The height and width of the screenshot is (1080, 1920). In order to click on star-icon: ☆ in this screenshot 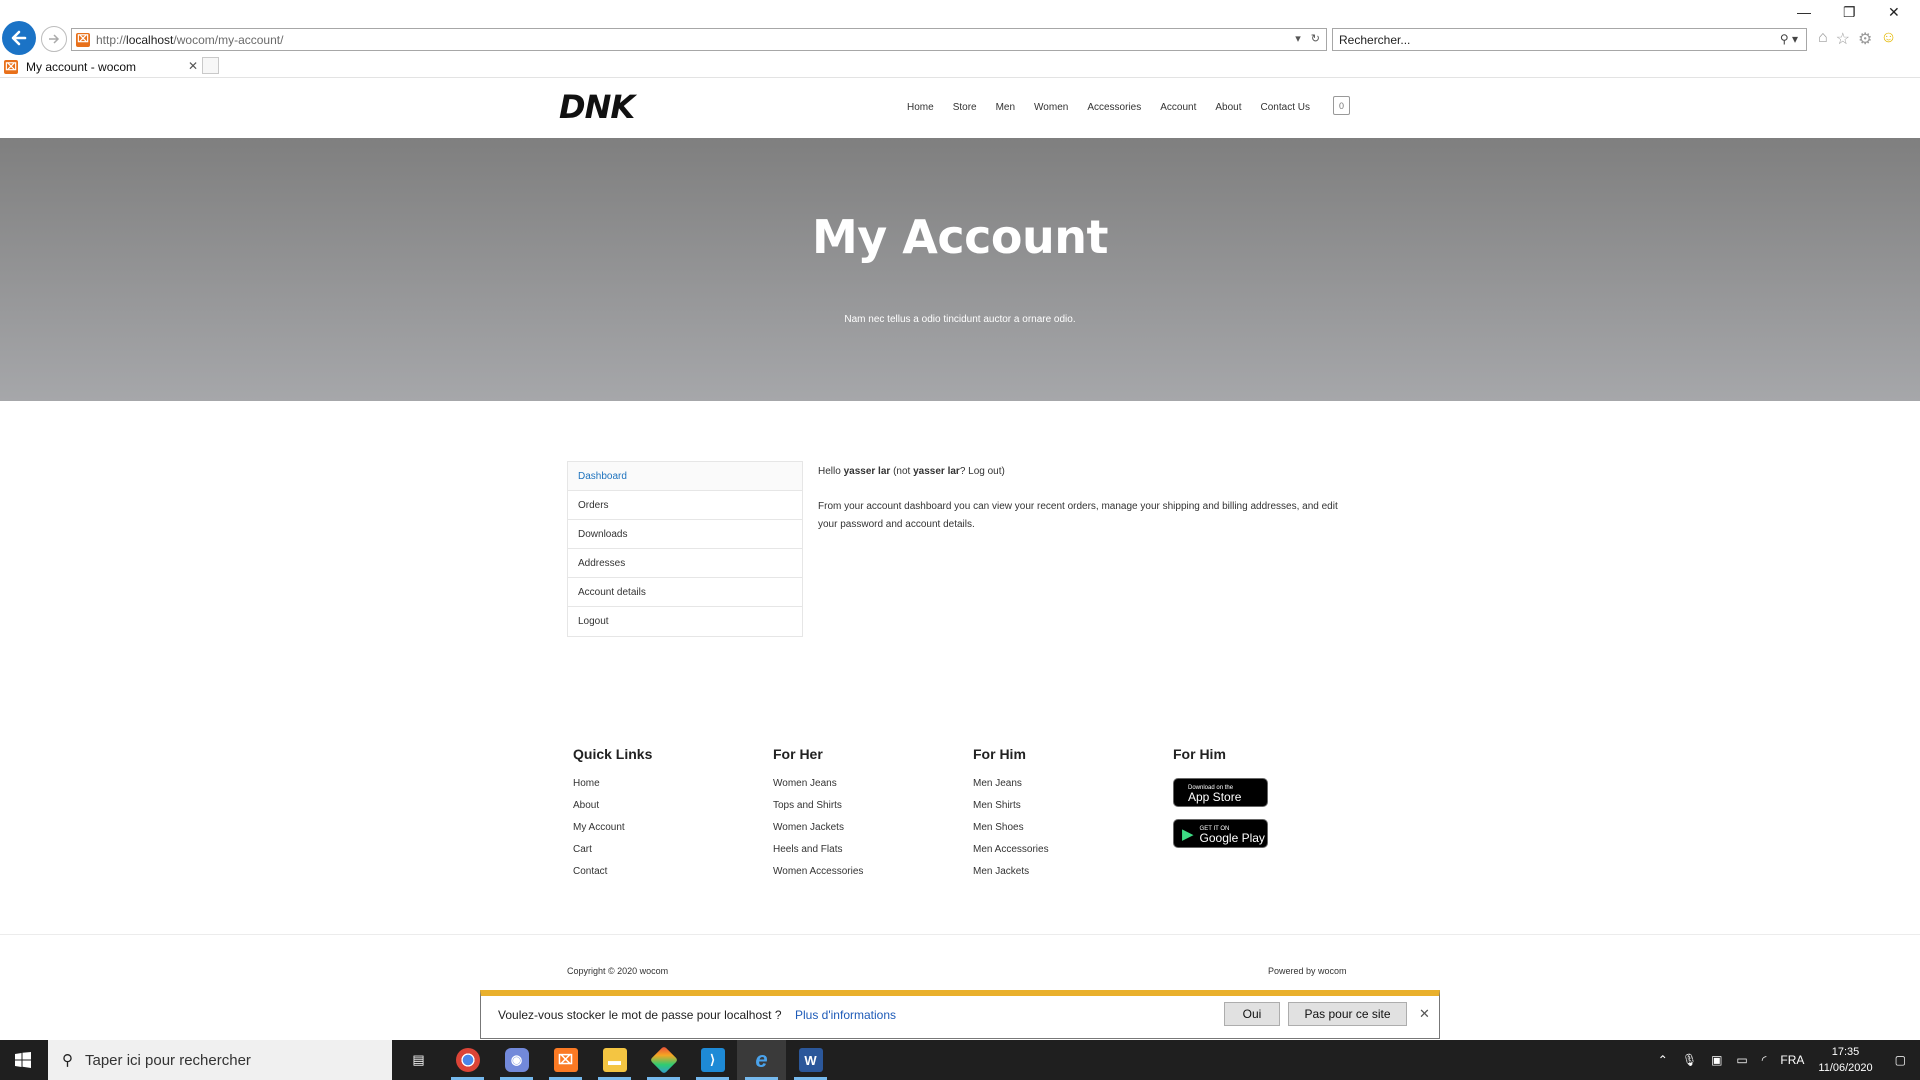, I will do `click(1843, 39)`.